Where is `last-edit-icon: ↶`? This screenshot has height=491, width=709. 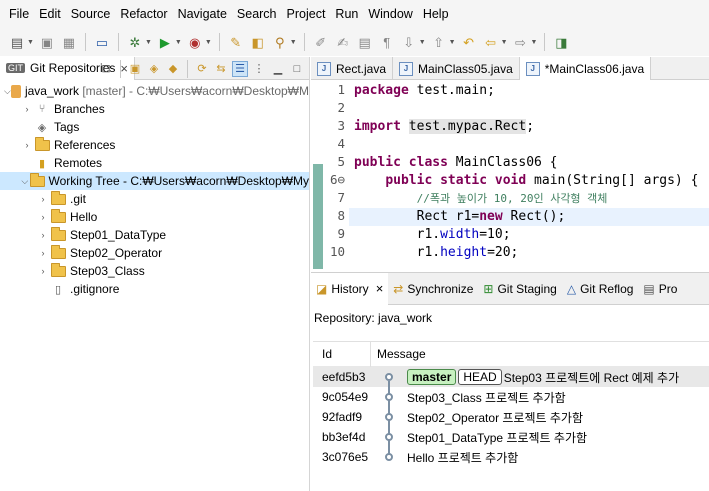
last-edit-icon: ↶ is located at coordinates (469, 42).